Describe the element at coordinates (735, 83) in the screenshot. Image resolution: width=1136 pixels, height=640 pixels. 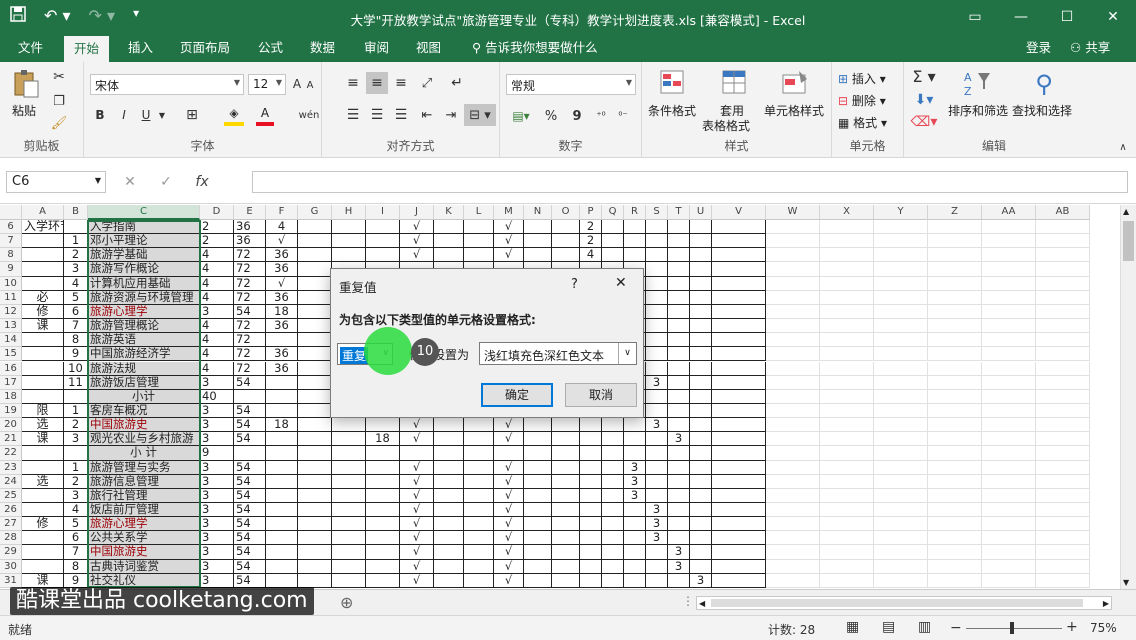
I see `format-as-table-icon` at that location.